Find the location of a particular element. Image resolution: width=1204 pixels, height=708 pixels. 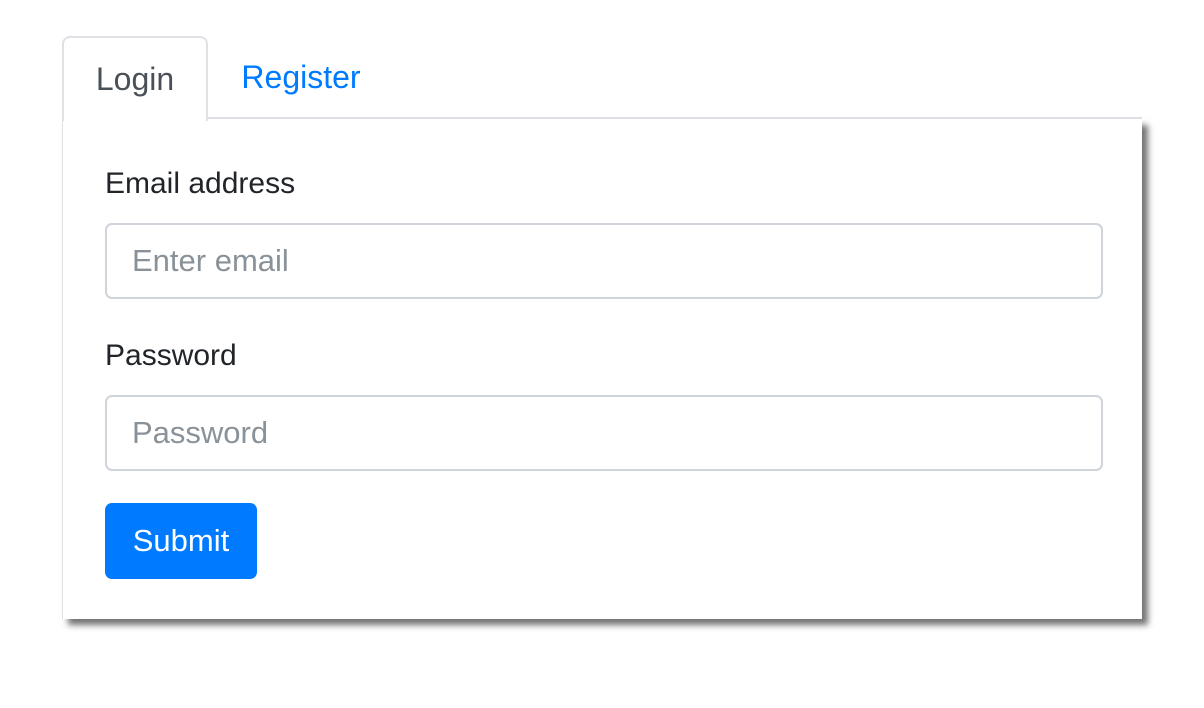

auth-tabs: Login Register is located at coordinates (602, 78).